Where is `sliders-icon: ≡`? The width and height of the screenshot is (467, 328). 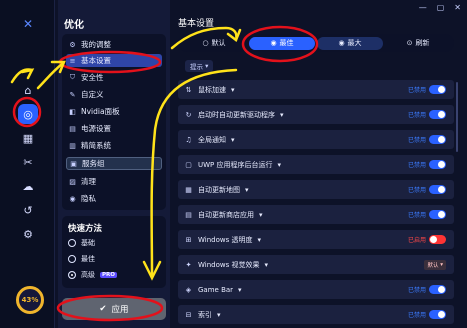
sliders-icon: ≡ is located at coordinates (72, 60).